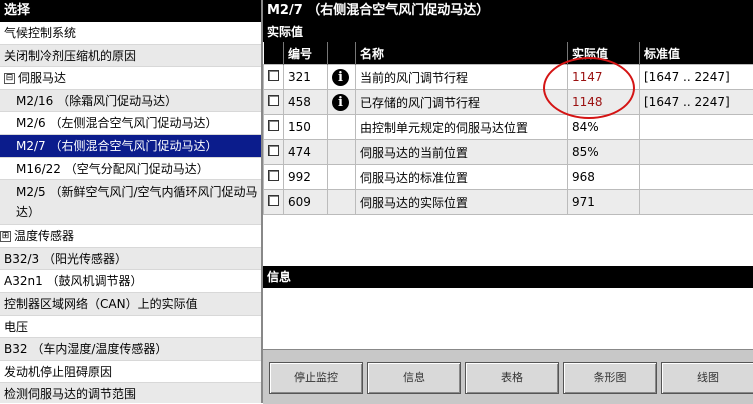 Image resolution: width=753 pixels, height=404 pixels. What do you see at coordinates (274, 53) in the screenshot?
I see `checkbox-column-header` at bounding box center [274, 53].